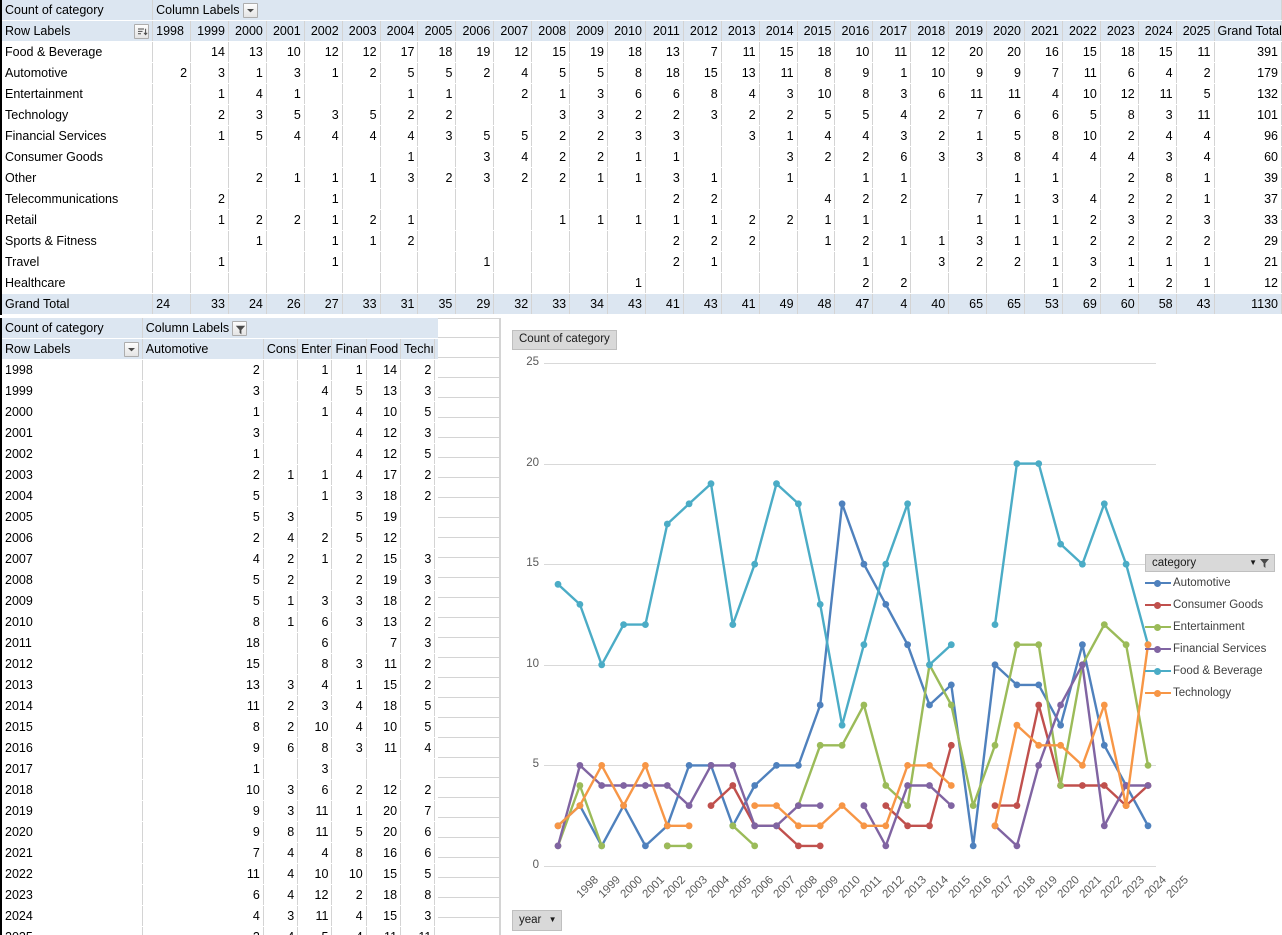 This screenshot has height=935, width=1282. Describe the element at coordinates (1210, 693) in the screenshot. I see `legend-item: Technology` at that location.